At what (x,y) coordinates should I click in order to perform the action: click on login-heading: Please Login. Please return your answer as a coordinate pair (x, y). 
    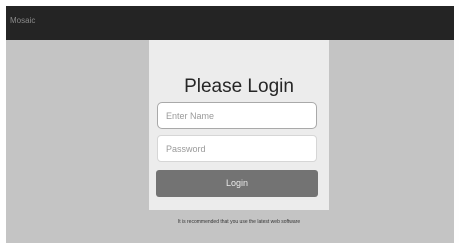
    Looking at the image, I should click on (239, 86).